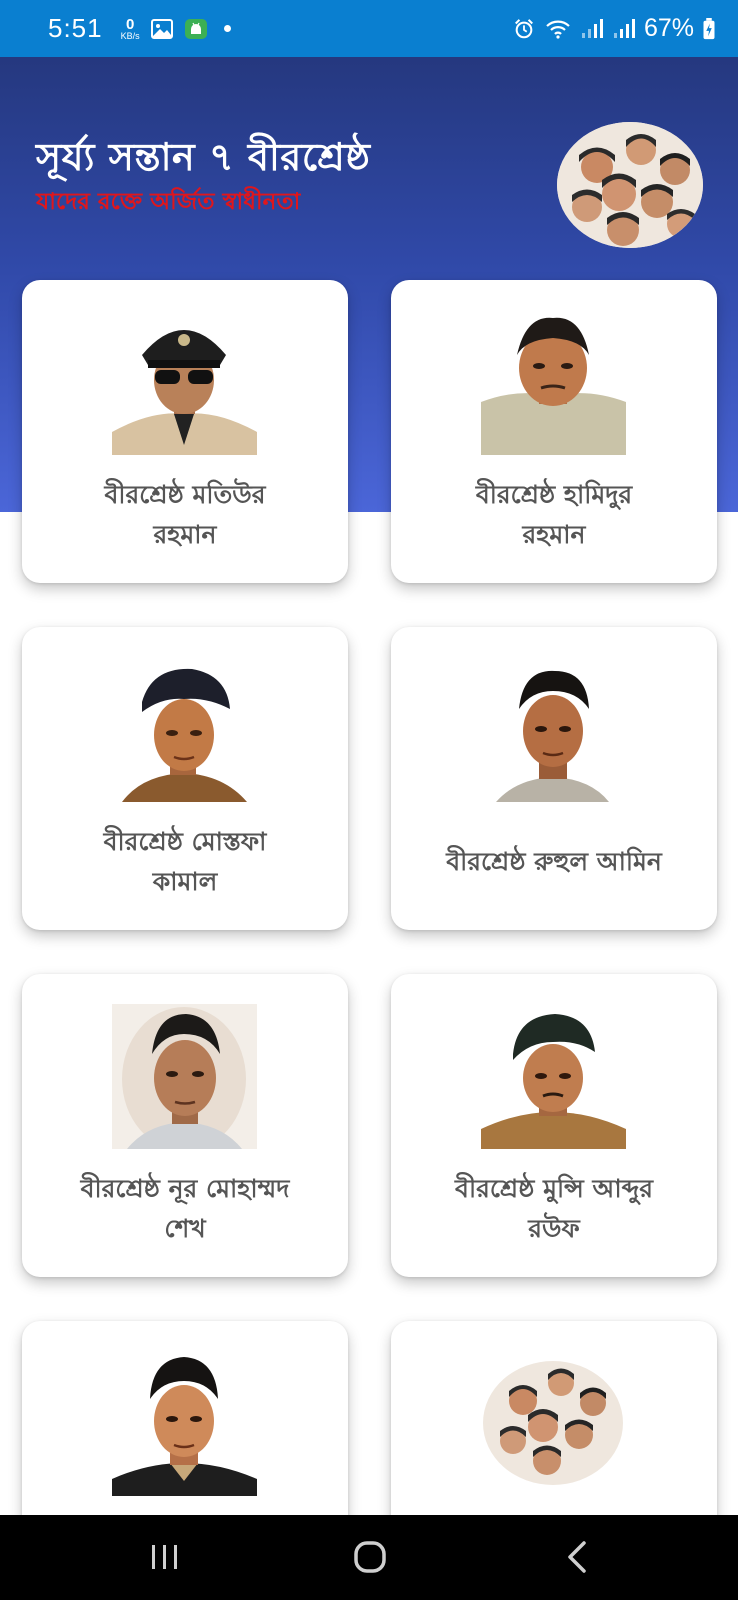 The width and height of the screenshot is (738, 1600). I want to click on hero-name: বীরশ্রেষ্ঠ মুন্সি আব্দুর রউফ, so click(554, 1209).